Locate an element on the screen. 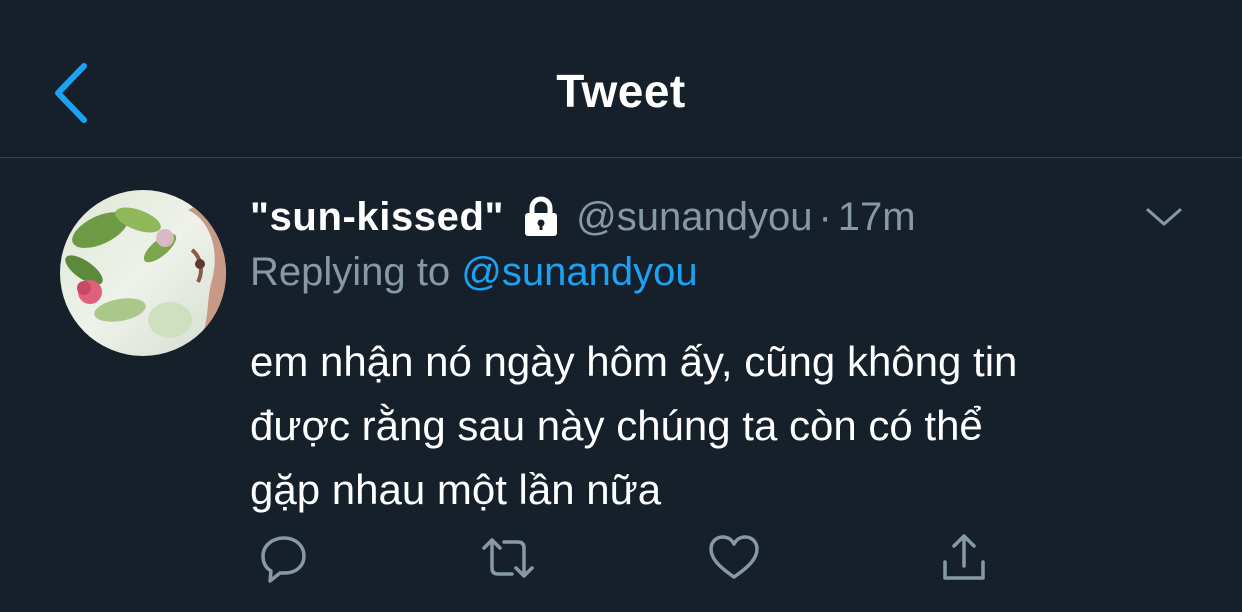 The height and width of the screenshot is (612, 1242). reply-button is located at coordinates (284, 558).